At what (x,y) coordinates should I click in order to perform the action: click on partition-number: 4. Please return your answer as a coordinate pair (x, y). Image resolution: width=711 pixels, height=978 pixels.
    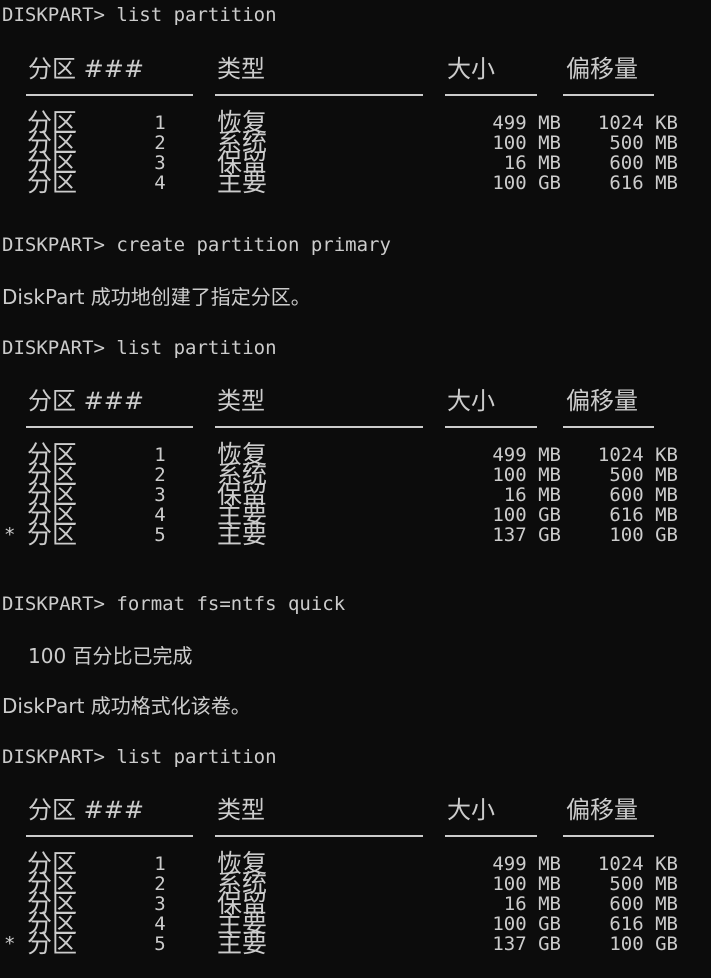
    Looking at the image, I should click on (160, 183).